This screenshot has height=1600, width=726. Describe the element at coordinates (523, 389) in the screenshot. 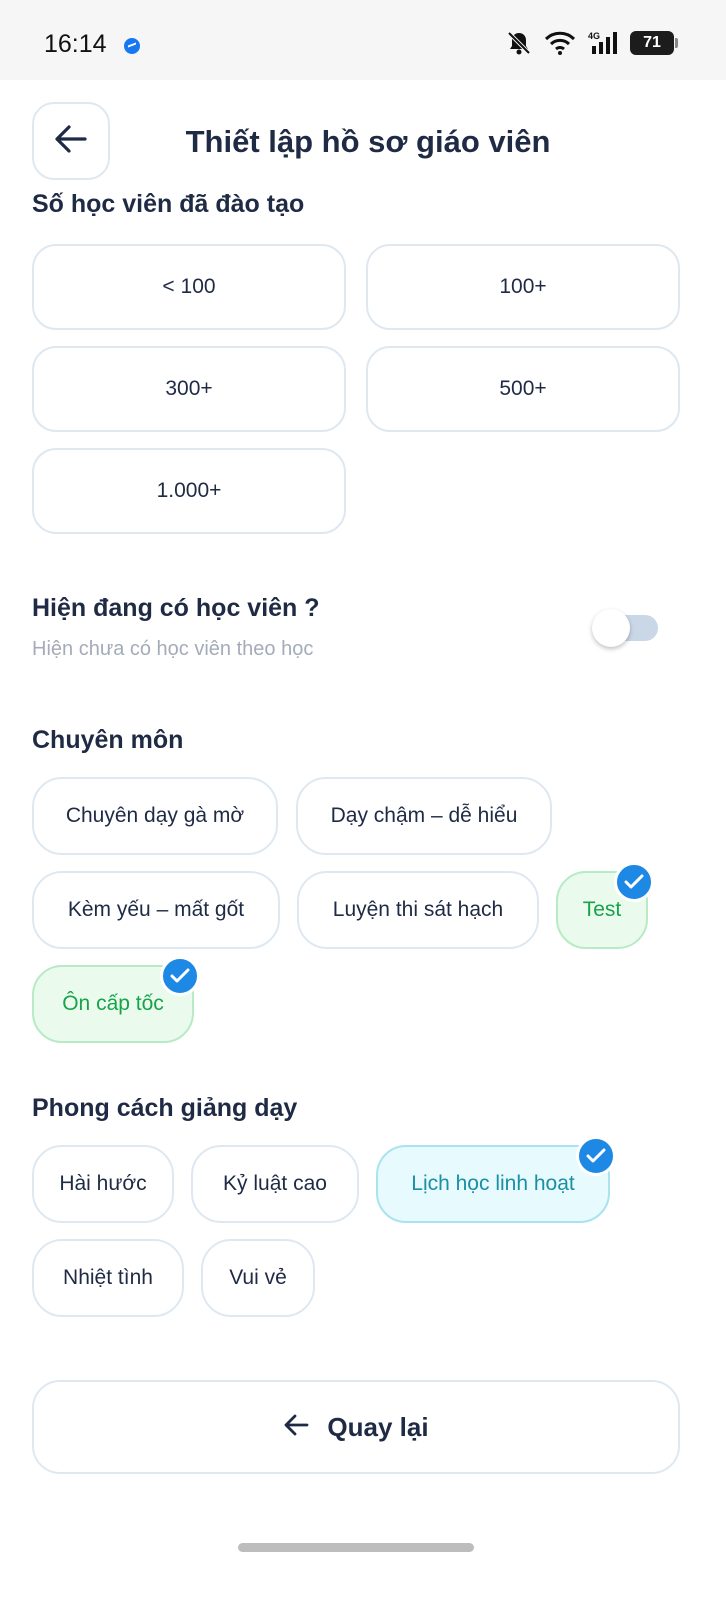

I see `option-500-plus: 500+` at that location.